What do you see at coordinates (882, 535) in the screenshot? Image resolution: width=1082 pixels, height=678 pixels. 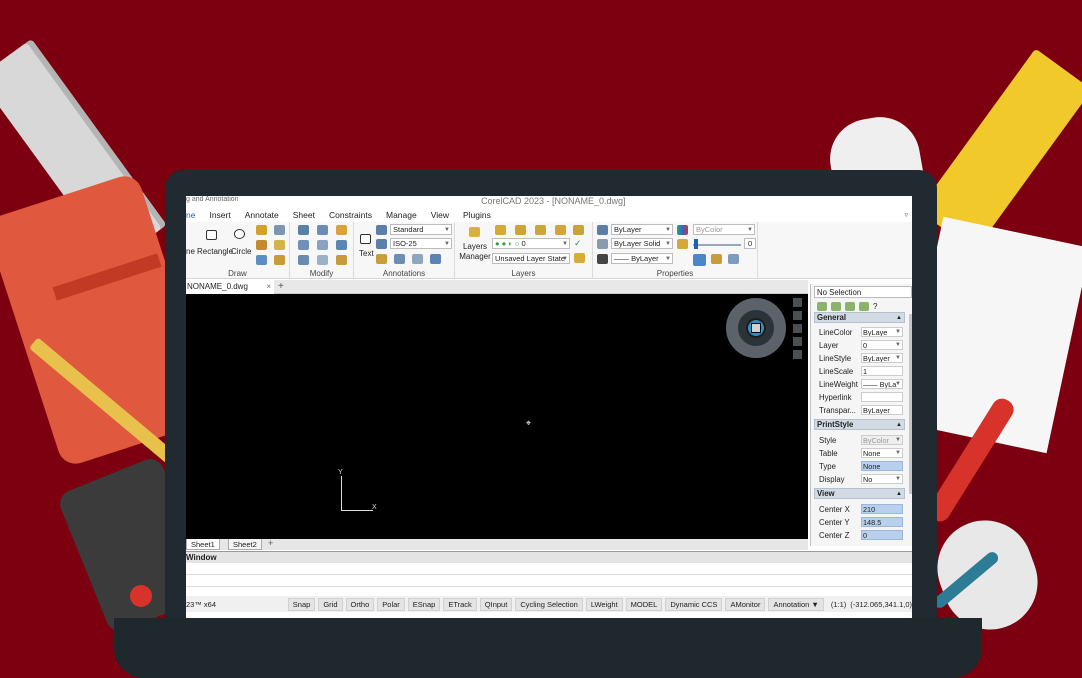 I see `prop-value: 0` at bounding box center [882, 535].